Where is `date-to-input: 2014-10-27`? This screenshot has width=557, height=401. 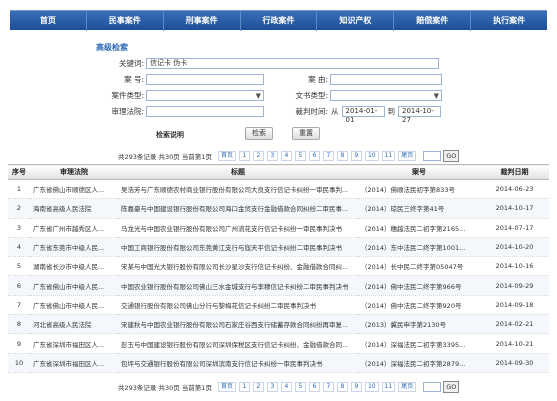 date-to-input: 2014-10-27 is located at coordinates (419, 114).